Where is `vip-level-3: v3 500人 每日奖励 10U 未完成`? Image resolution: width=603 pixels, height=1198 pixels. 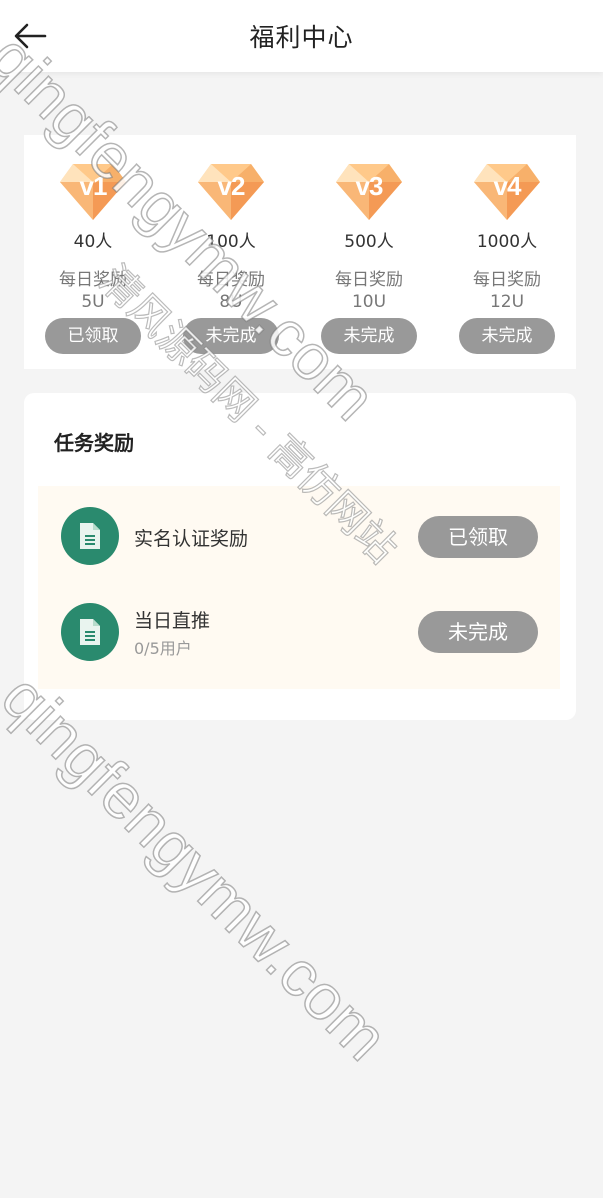
vip-level-3: v3 500人 每日奖励 10U 未完成 is located at coordinates (369, 252).